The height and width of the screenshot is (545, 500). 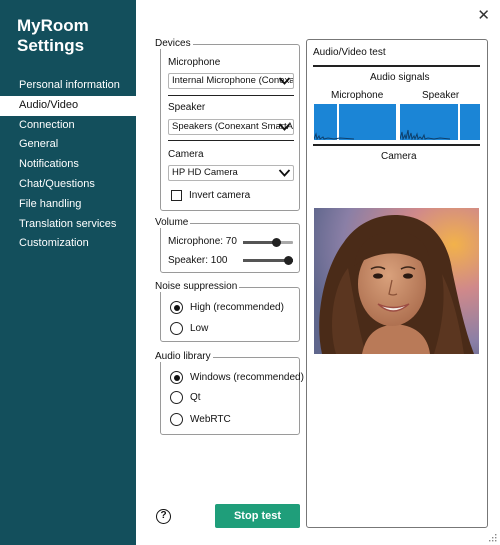 I want to click on camera-select: HP HD Camera, so click(x=231, y=173).